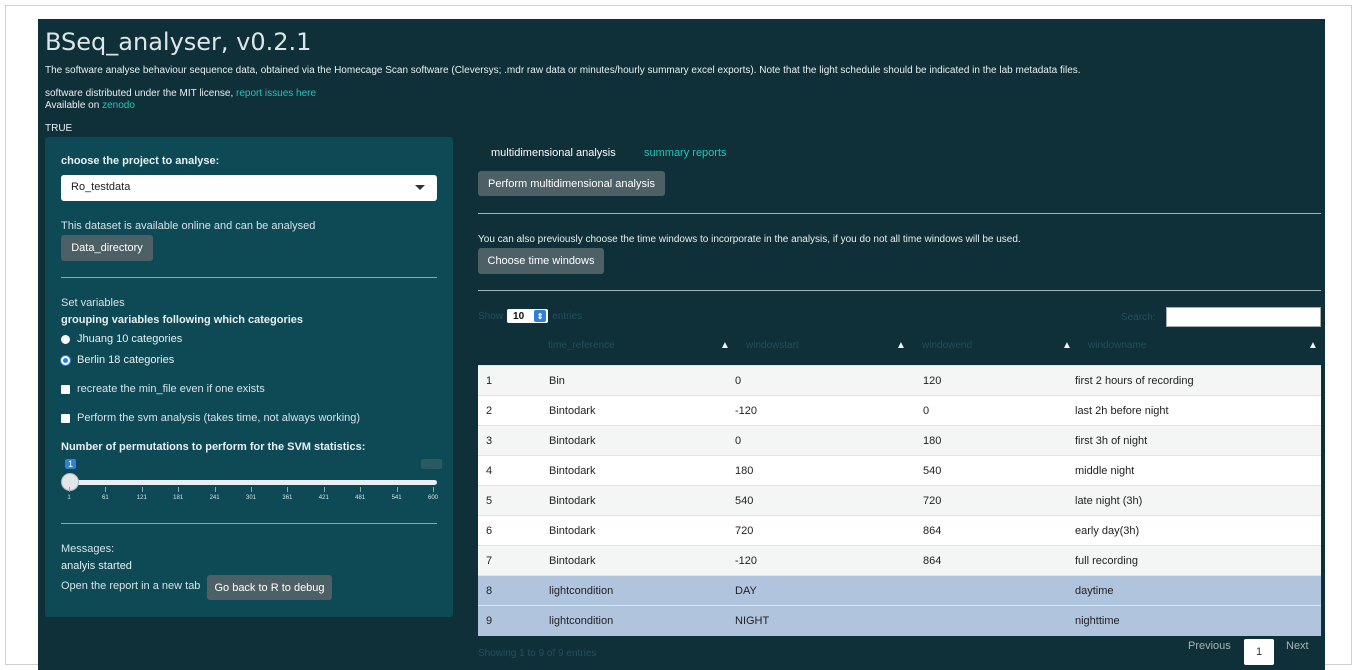 The height and width of the screenshot is (670, 1357). Describe the element at coordinates (74, 105) in the screenshot. I see `available-text: Available on` at that location.